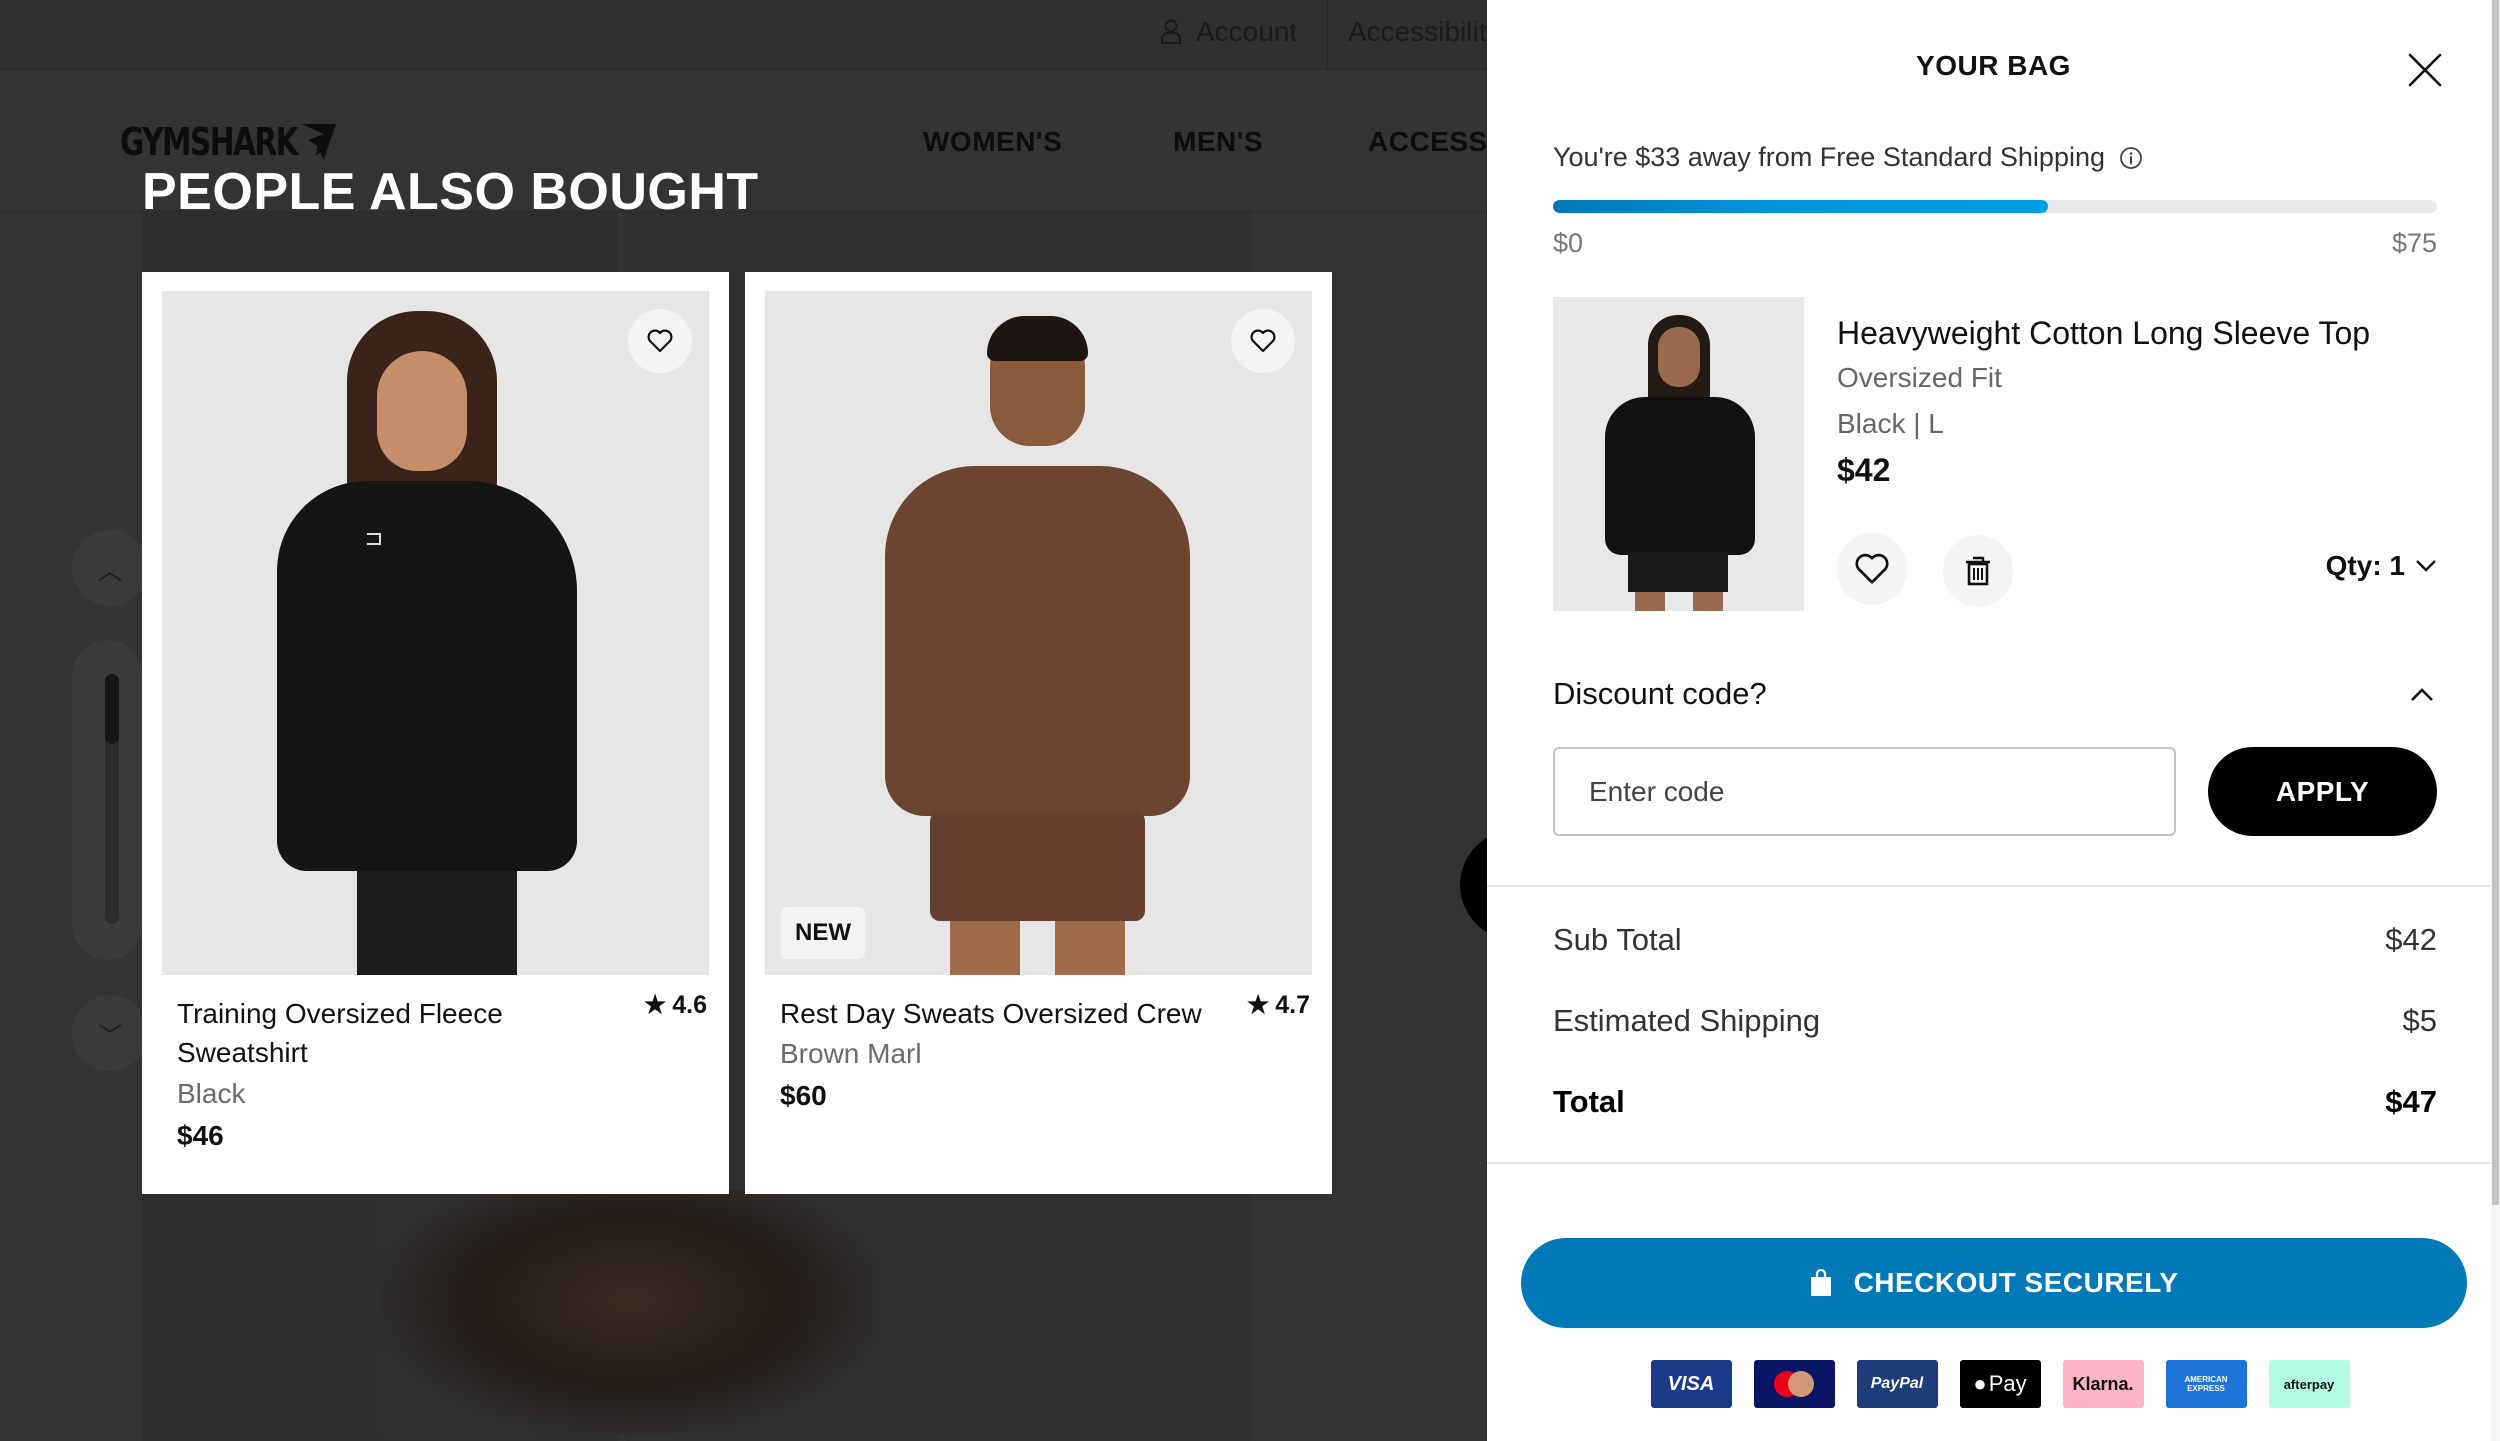 This screenshot has height=1441, width=2500. I want to click on shipping-value: $5, so click(2419, 1020).